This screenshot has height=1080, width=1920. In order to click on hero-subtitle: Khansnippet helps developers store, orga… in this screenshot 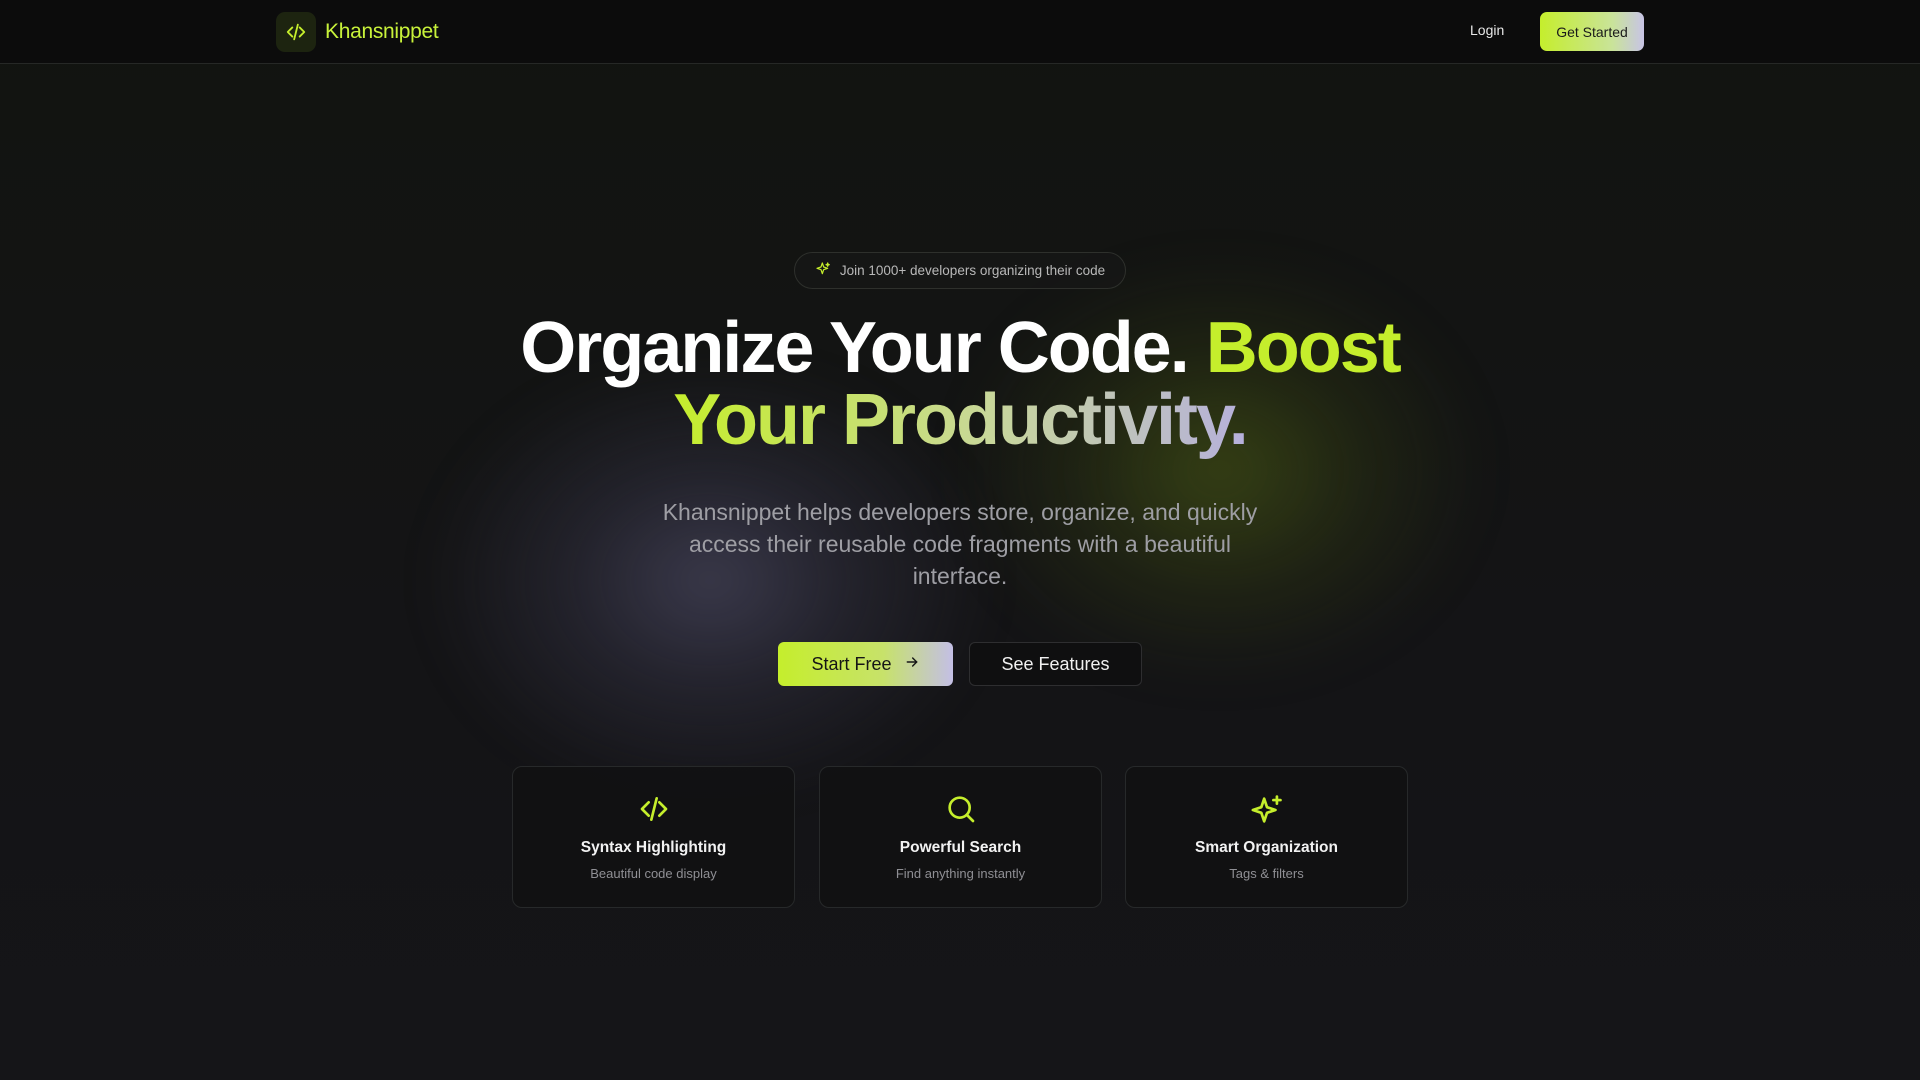, I will do `click(960, 544)`.